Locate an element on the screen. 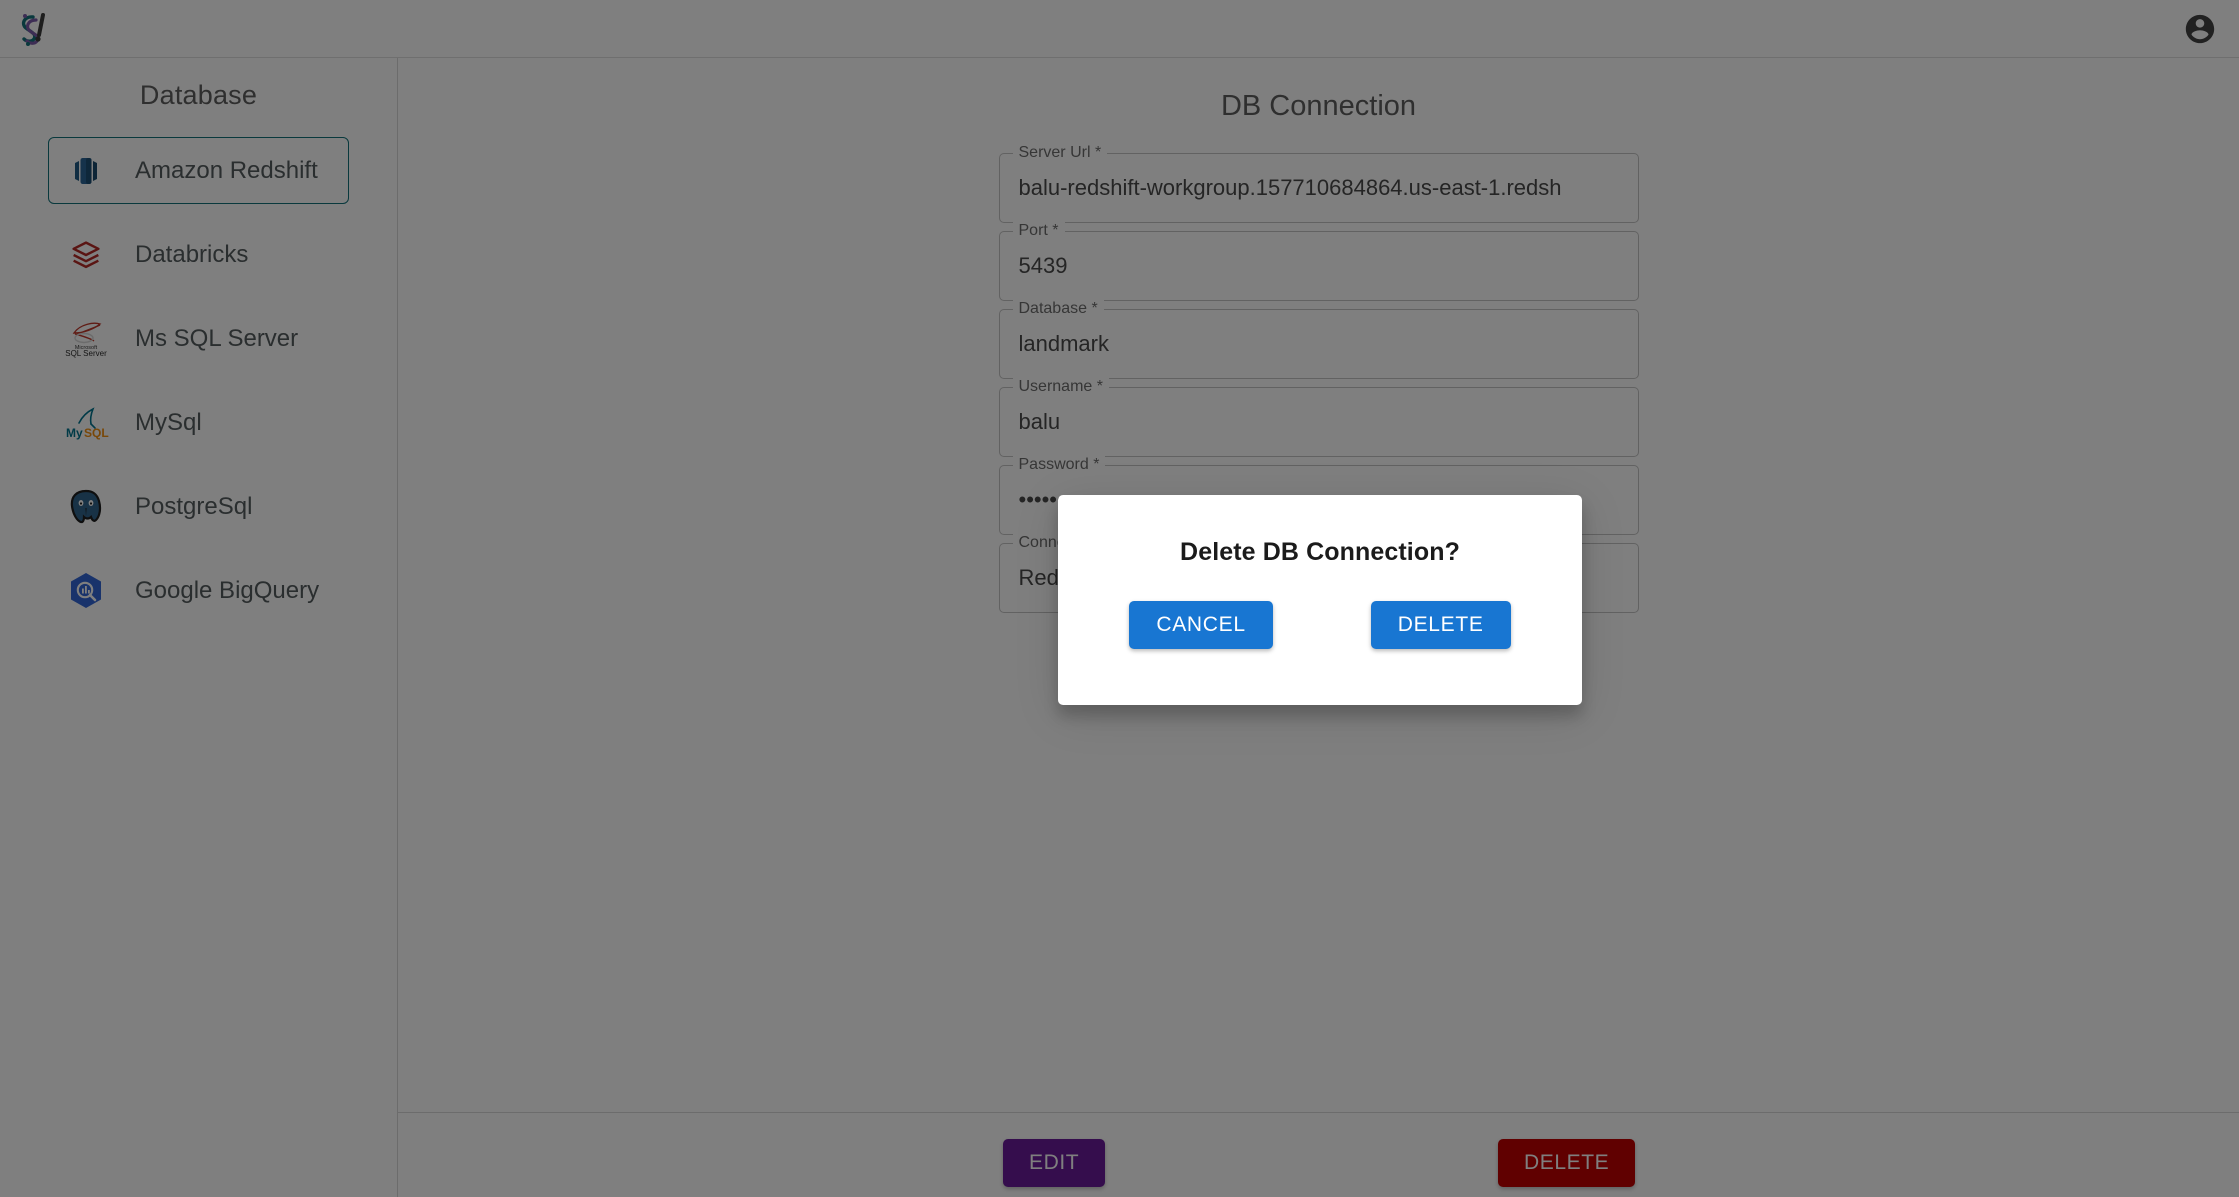 The height and width of the screenshot is (1197, 2239). dialog-confirm-delete-button: DELETE is located at coordinates (1440, 625).